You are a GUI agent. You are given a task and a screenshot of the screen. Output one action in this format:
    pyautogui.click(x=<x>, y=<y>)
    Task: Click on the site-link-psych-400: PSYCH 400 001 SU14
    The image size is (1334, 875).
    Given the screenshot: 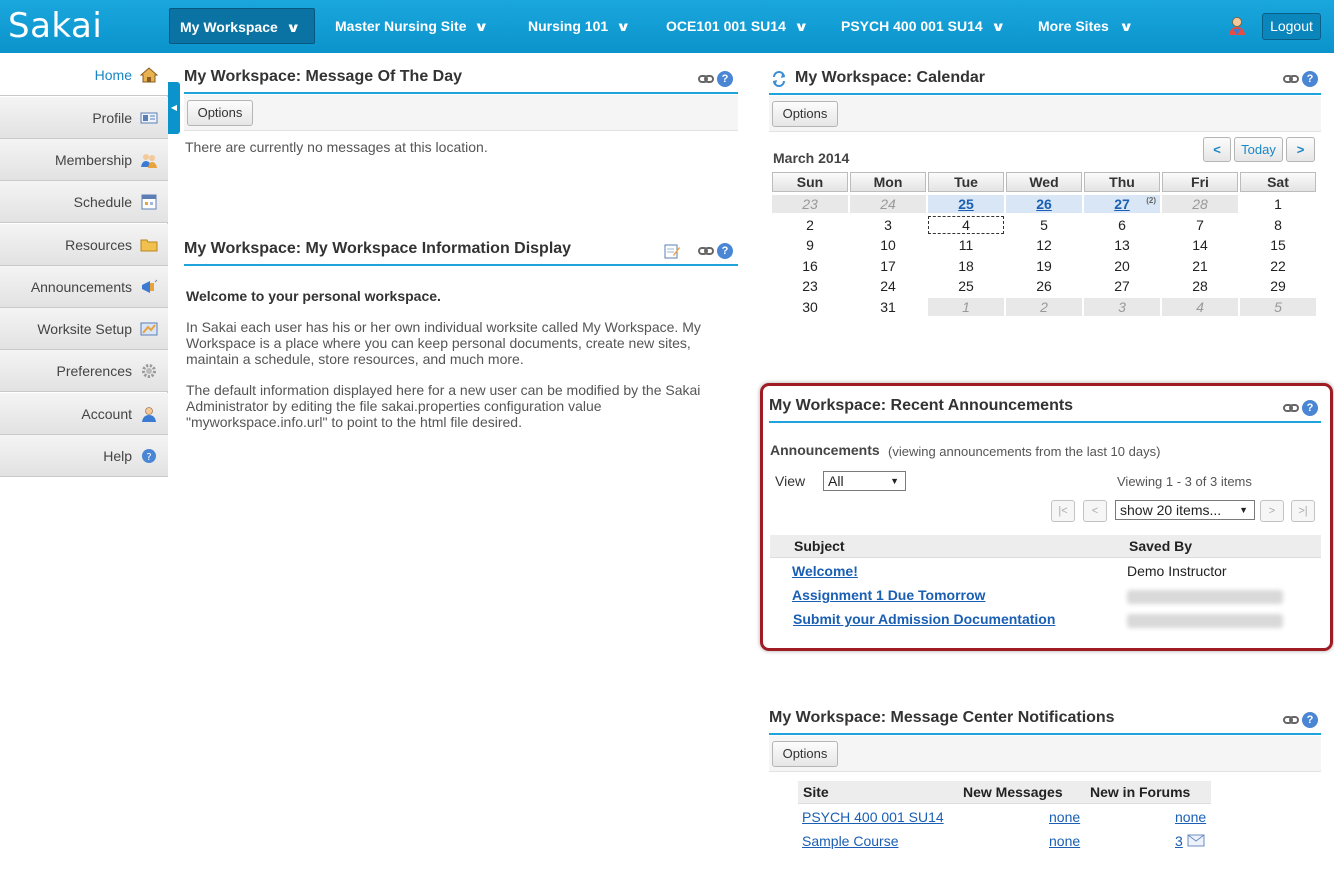 What is the action you would take?
    pyautogui.click(x=873, y=817)
    